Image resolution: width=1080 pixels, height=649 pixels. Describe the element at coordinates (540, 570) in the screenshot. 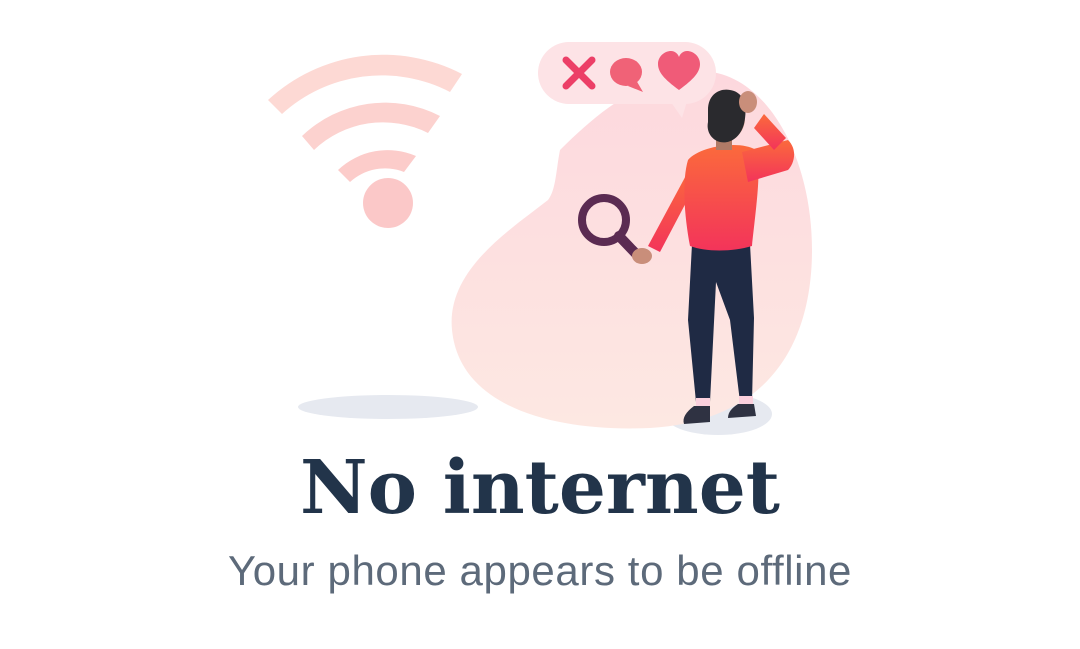

I see `page-subtitle: Your phone appears to be offline` at that location.